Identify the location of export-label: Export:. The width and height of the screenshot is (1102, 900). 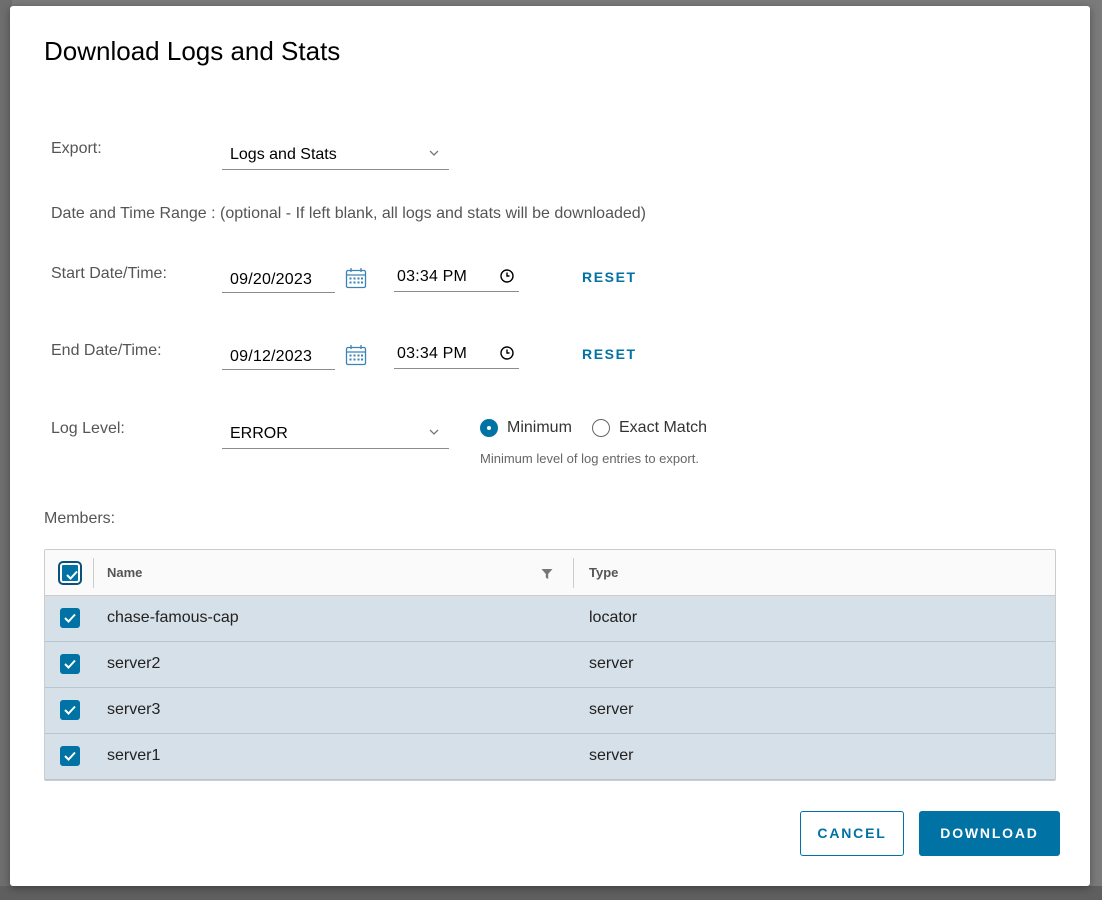
(76, 148).